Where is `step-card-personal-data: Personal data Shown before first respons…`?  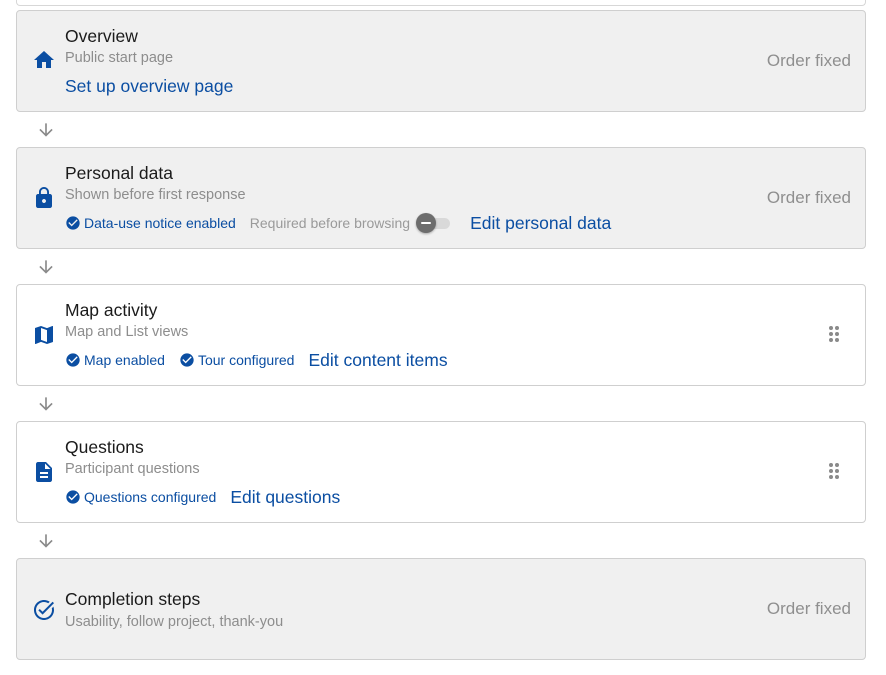 step-card-personal-data: Personal data Shown before first respons… is located at coordinates (441, 198).